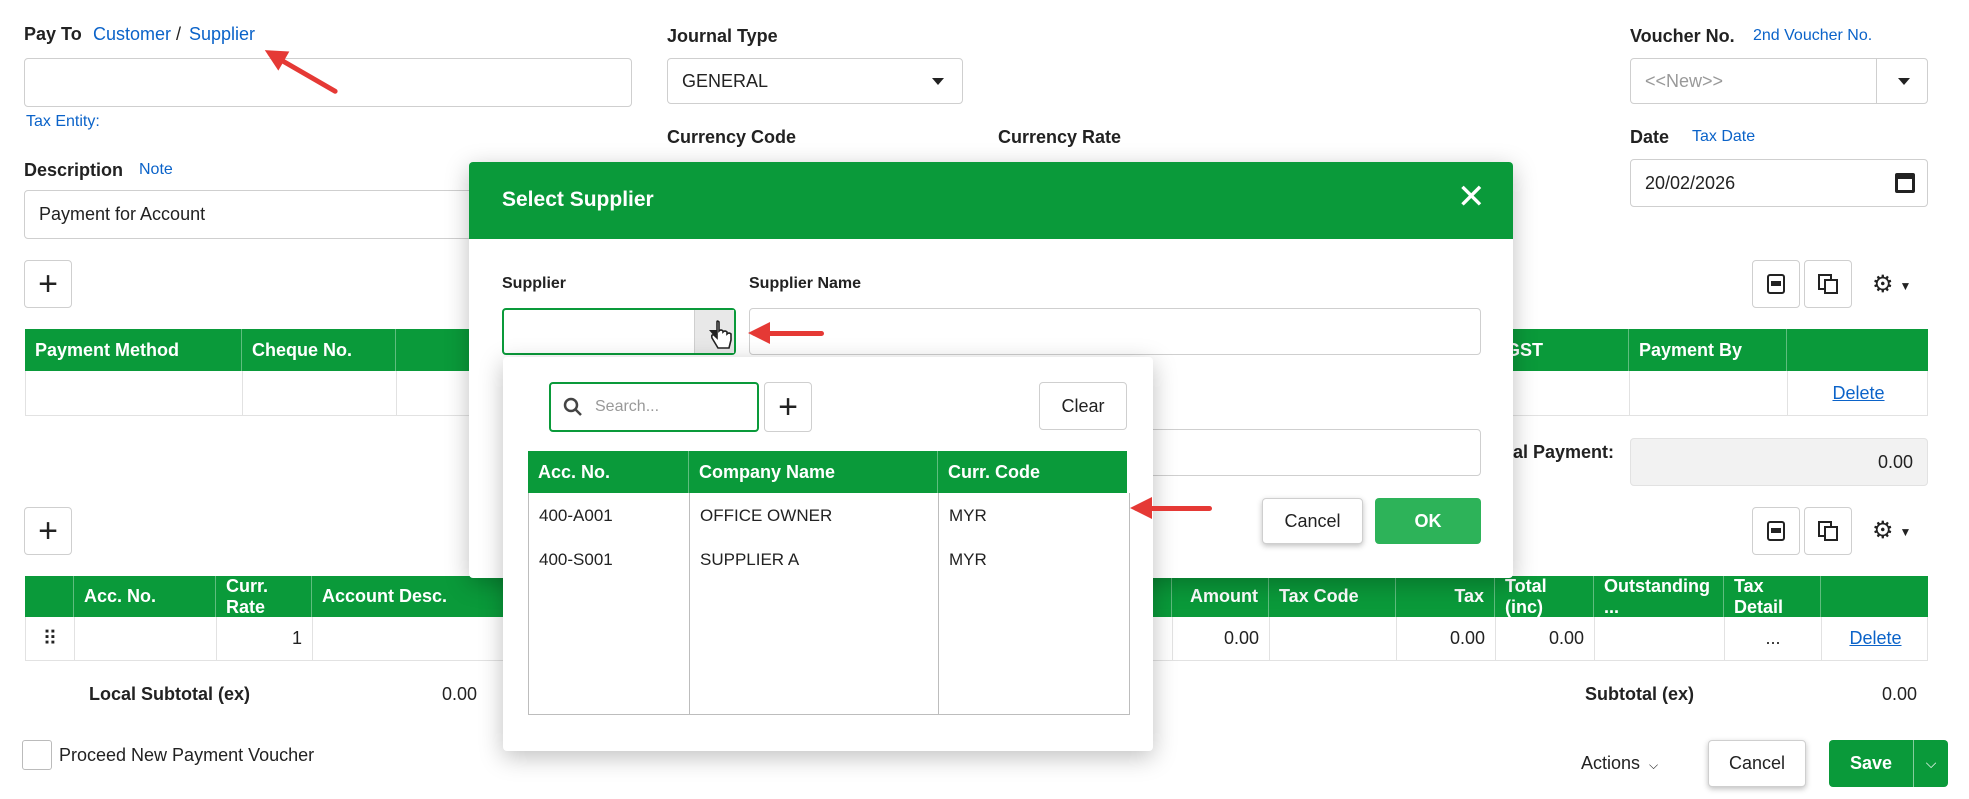 This screenshot has height=799, width=1969. Describe the element at coordinates (122, 214) in the screenshot. I see `description-value: Payment for Account` at that location.